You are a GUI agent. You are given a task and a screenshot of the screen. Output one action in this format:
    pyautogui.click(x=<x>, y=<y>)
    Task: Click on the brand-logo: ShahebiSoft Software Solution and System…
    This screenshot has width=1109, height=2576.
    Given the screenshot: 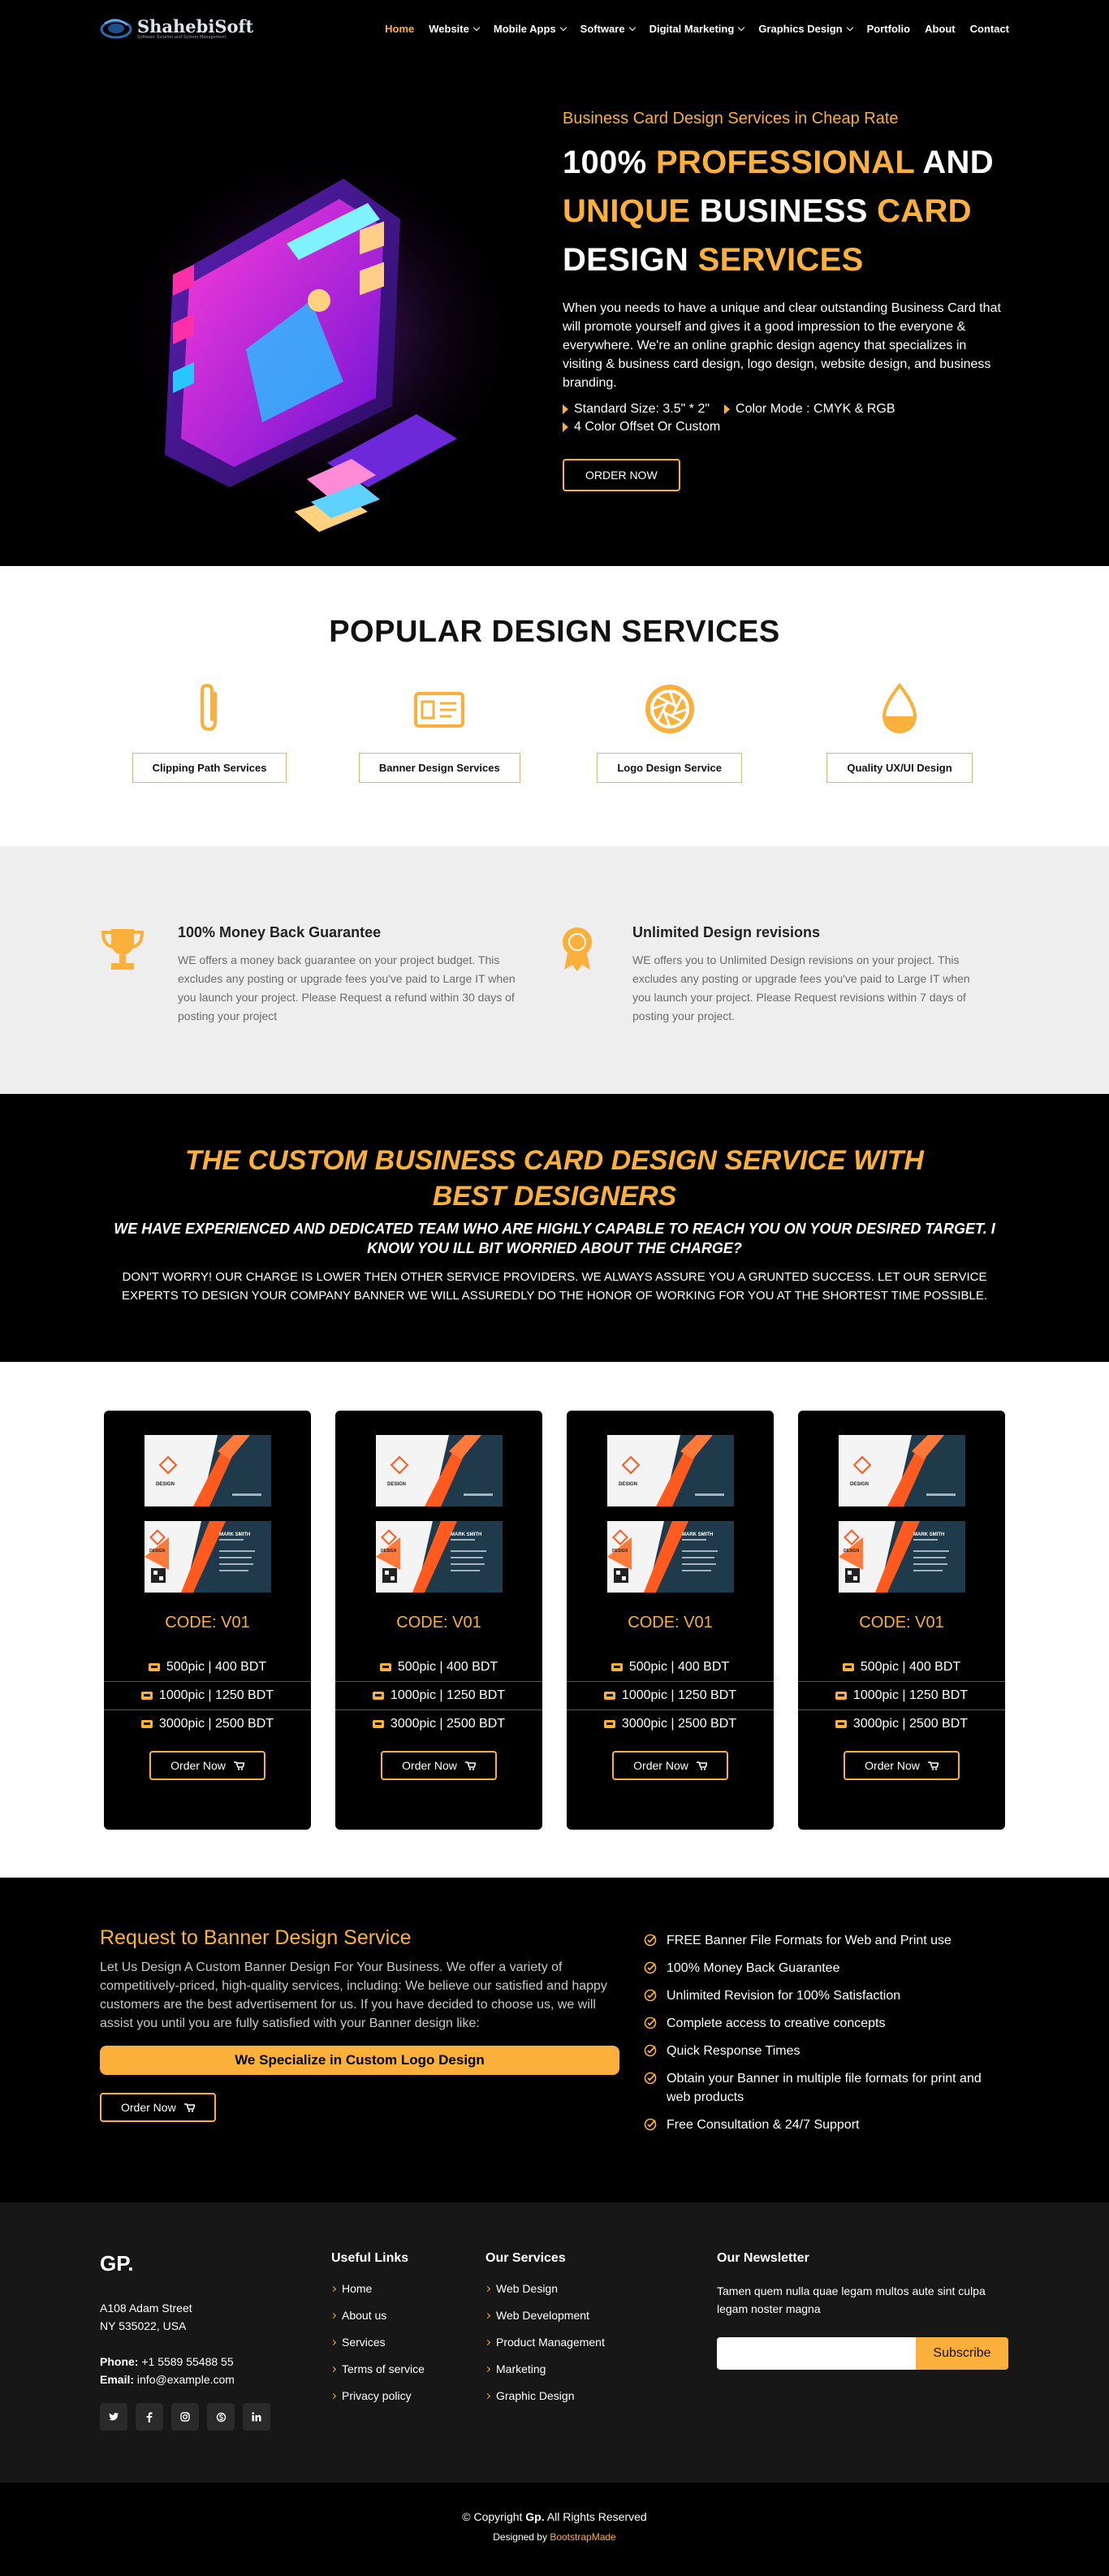 What is the action you would take?
    pyautogui.click(x=177, y=28)
    